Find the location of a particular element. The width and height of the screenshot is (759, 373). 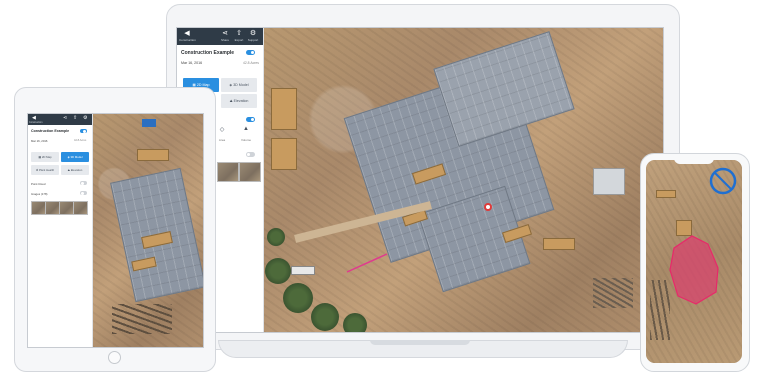

laptop-notch is located at coordinates (420, 342).